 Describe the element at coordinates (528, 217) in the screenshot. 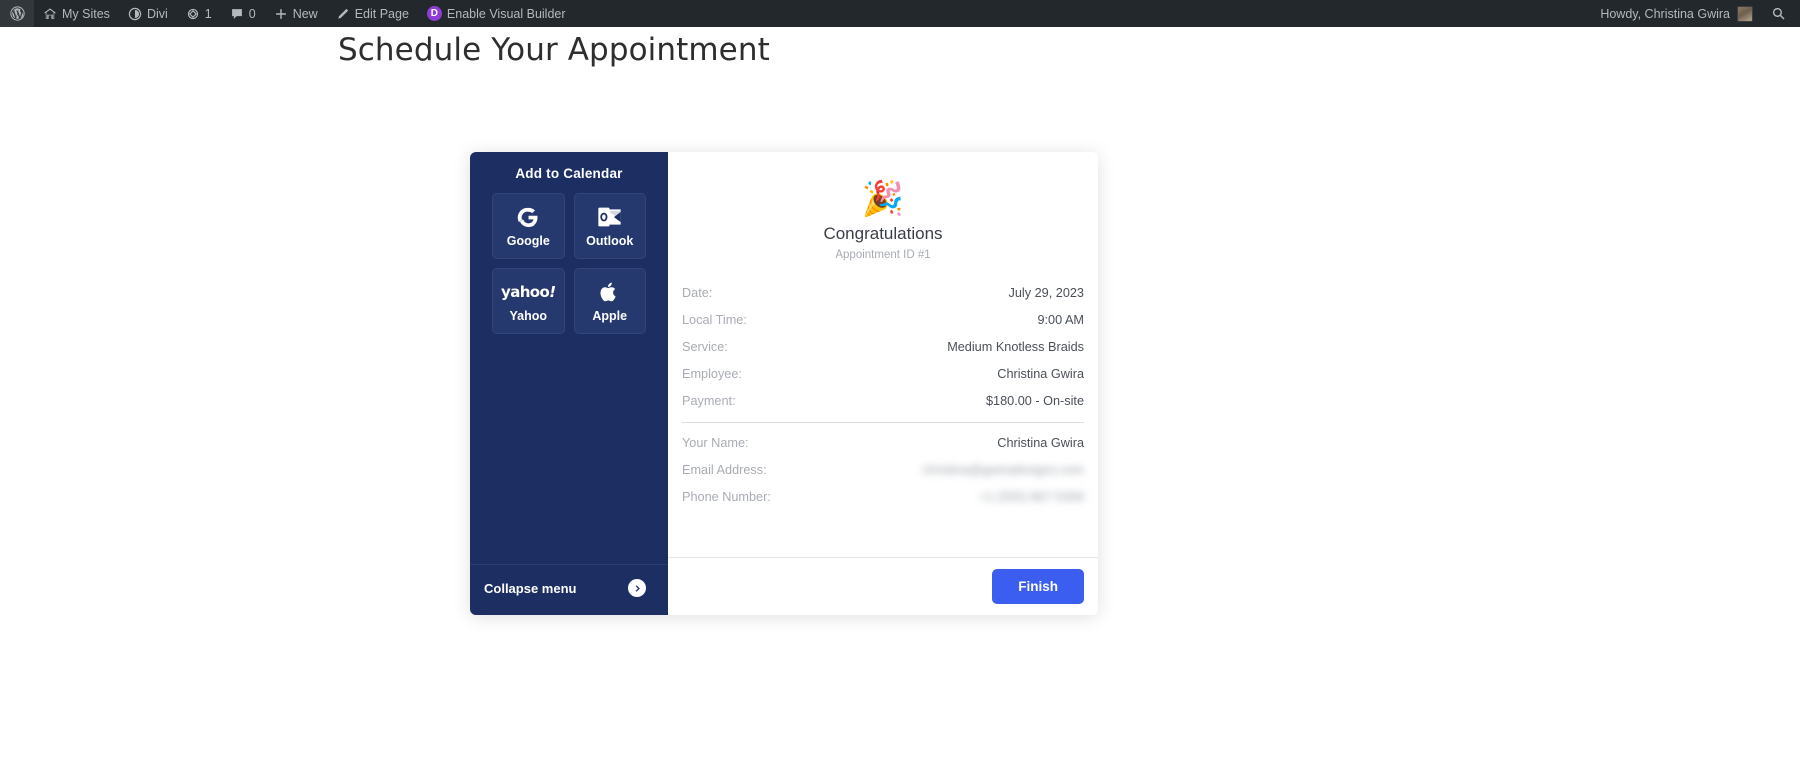

I see `google-g-icon` at that location.